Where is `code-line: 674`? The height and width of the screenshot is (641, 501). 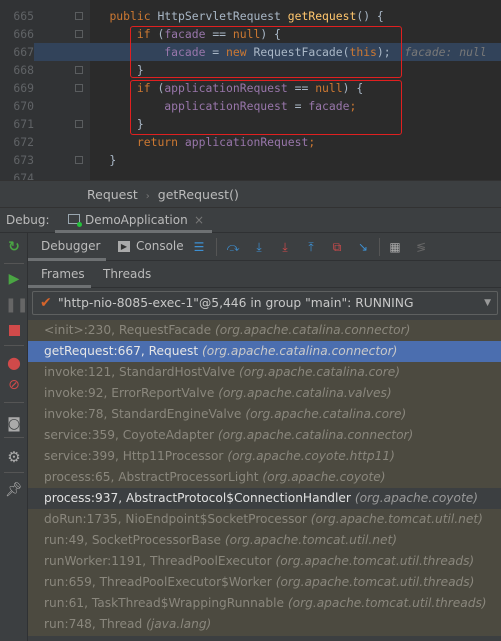 code-line: 674 is located at coordinates (250, 174).